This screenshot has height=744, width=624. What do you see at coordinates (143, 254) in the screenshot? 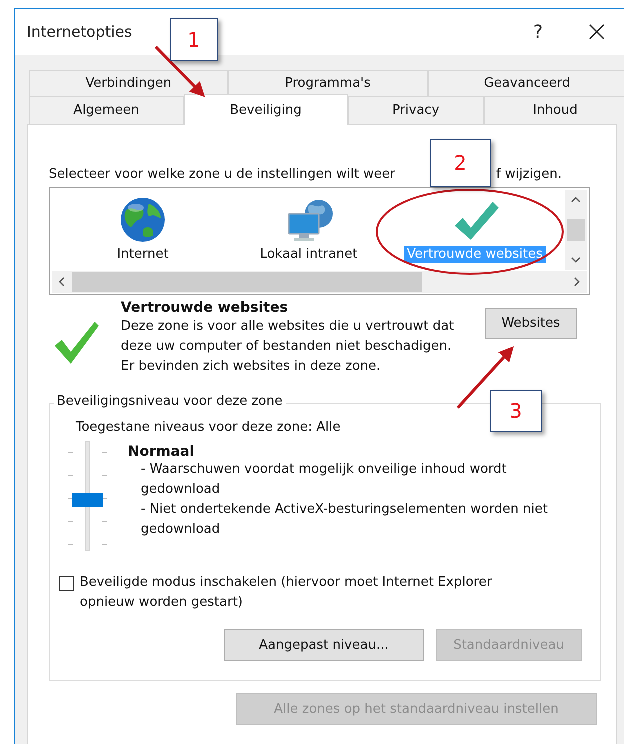
I see `zone-label: Internet` at bounding box center [143, 254].